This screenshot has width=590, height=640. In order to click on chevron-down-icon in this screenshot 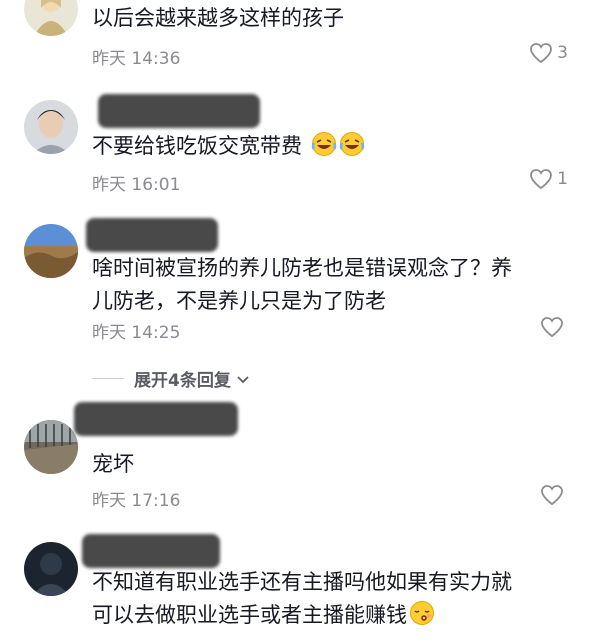, I will do `click(243, 379)`.